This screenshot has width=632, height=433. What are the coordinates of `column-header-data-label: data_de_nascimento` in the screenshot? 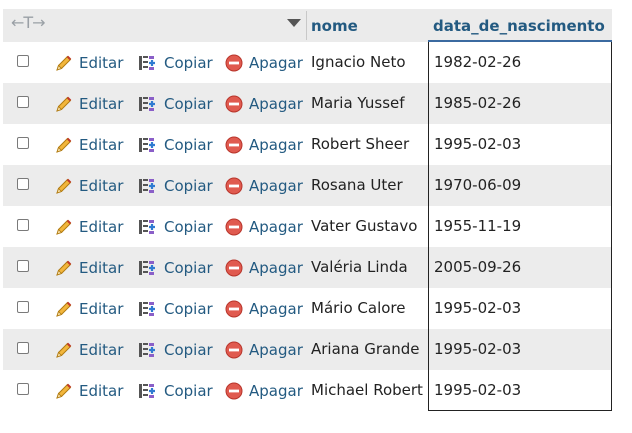 It's located at (519, 26).